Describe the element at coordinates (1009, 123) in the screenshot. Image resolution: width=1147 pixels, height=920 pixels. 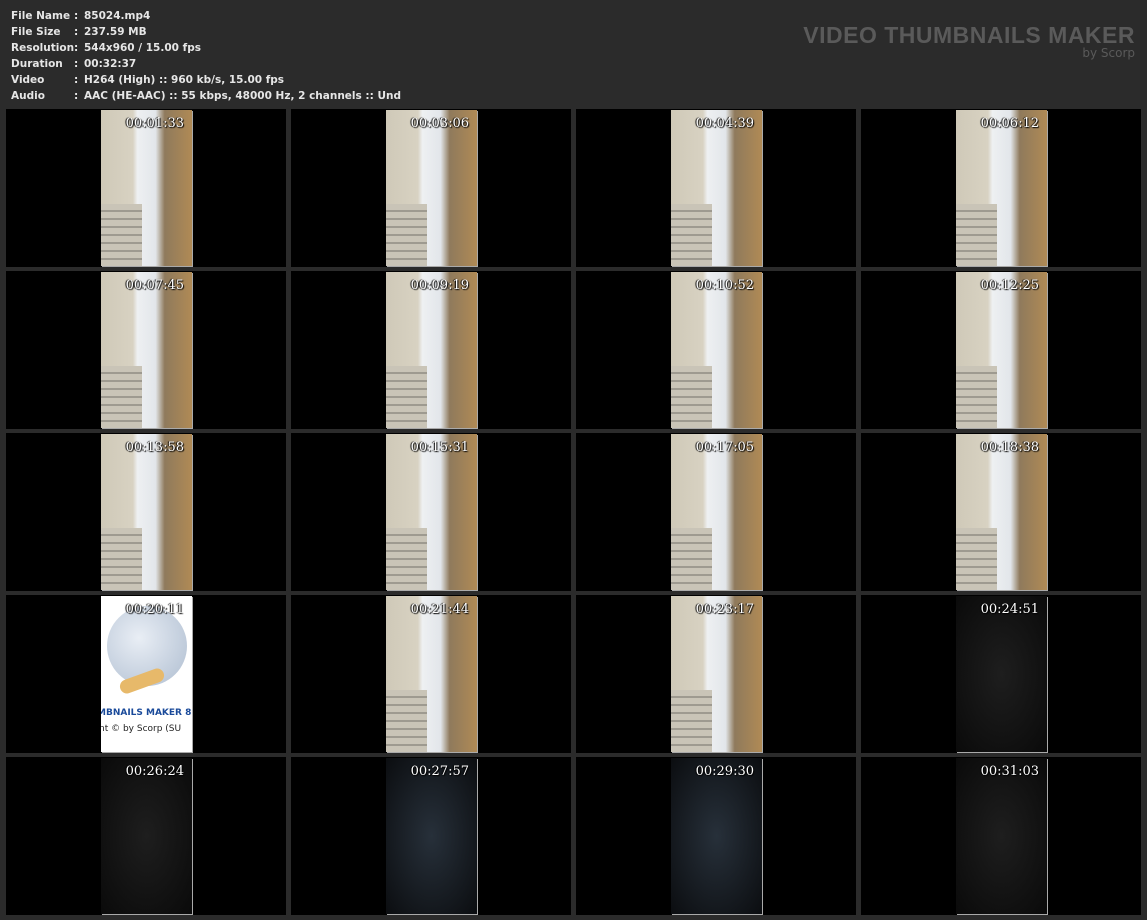
I see `timestamp: 00:06:12` at that location.